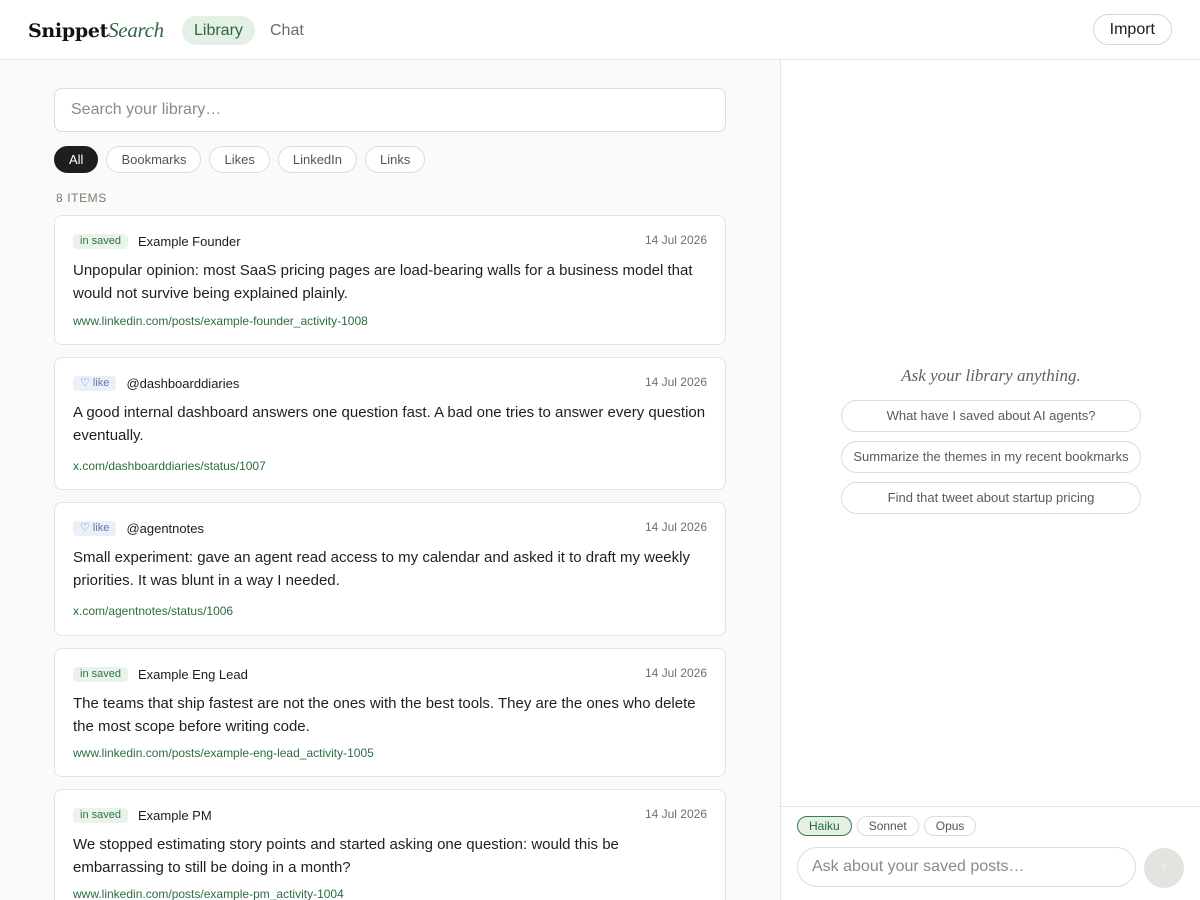 The height and width of the screenshot is (900, 1200). I want to click on card-meta: ♡ like @dashboarddiaries, so click(156, 383).